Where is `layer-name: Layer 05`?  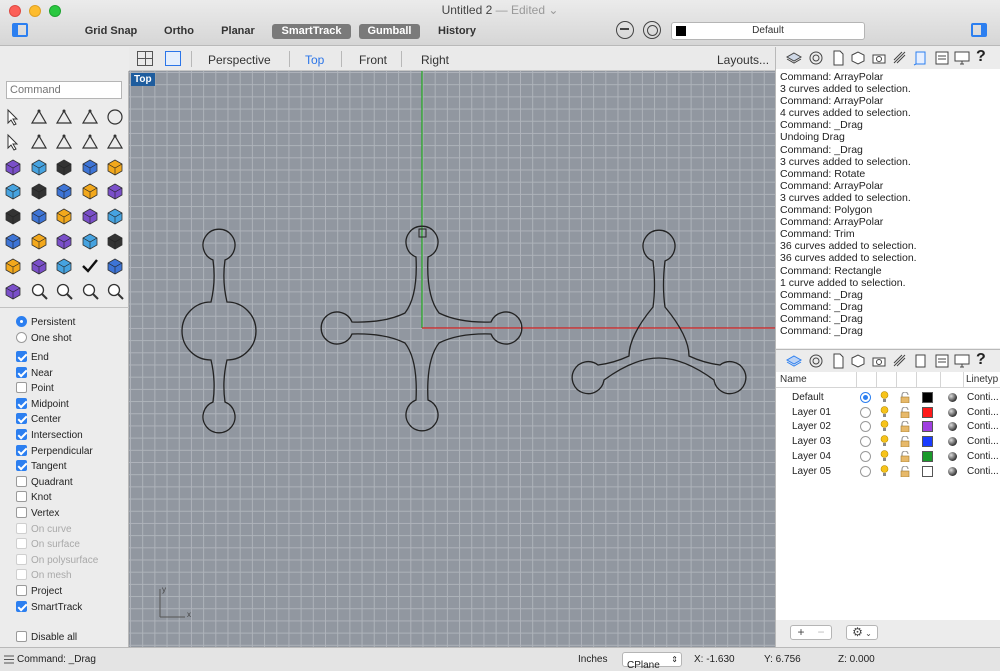
layer-name: Layer 05 is located at coordinates (811, 471).